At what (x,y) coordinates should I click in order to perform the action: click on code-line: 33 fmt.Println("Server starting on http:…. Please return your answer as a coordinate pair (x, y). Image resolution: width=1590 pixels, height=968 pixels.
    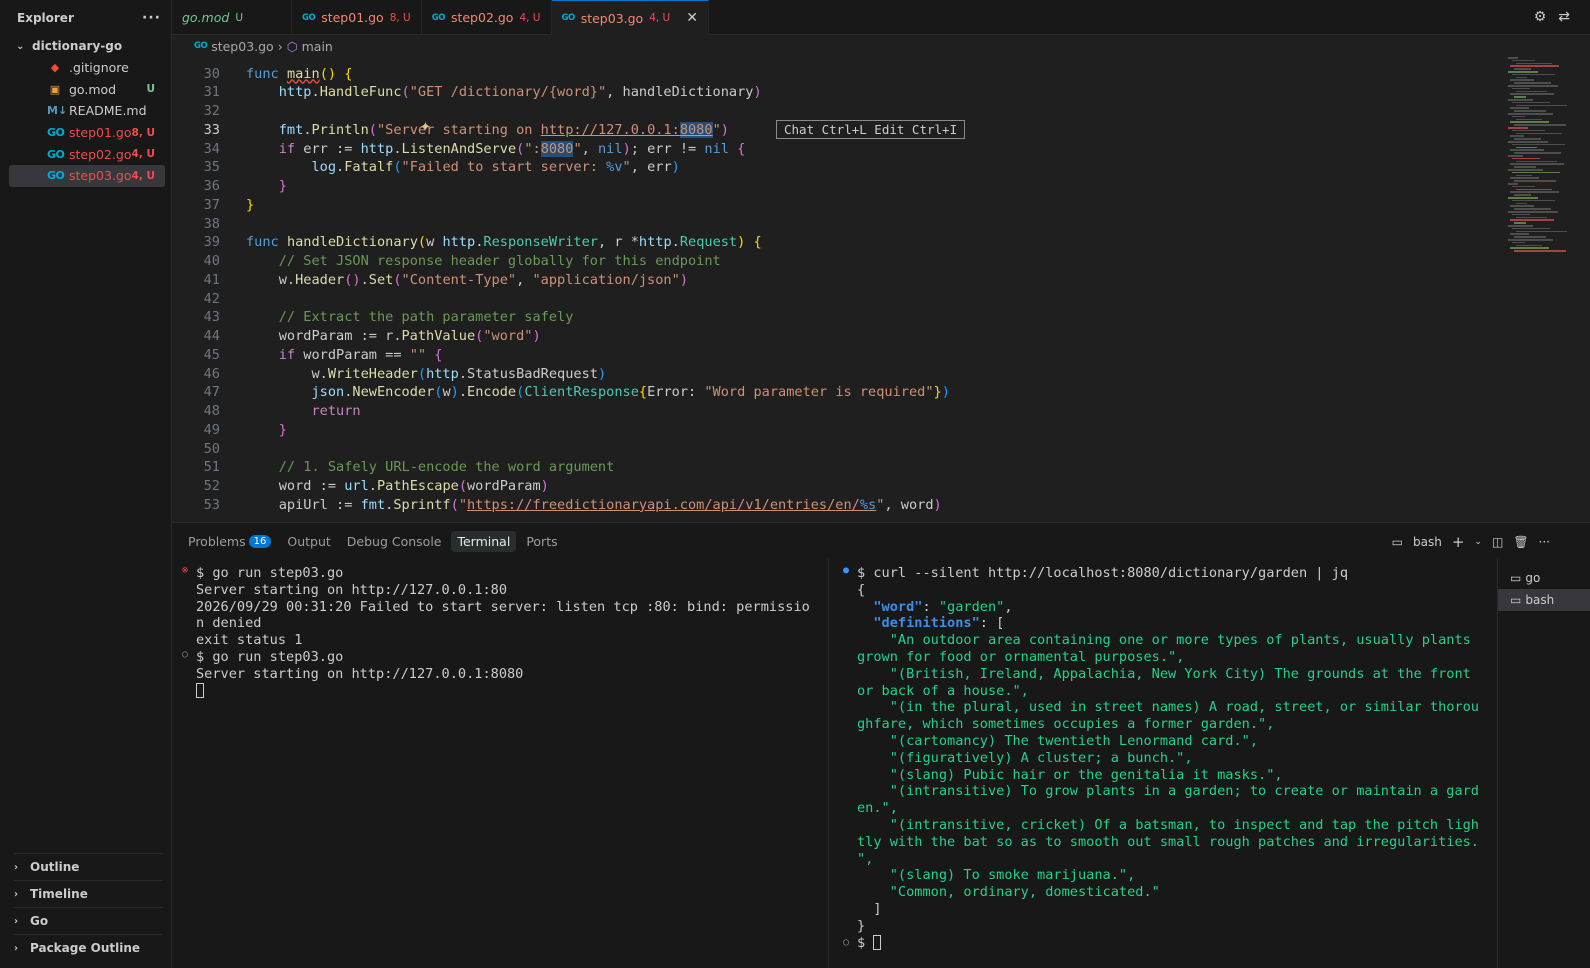
    Looking at the image, I should click on (450, 129).